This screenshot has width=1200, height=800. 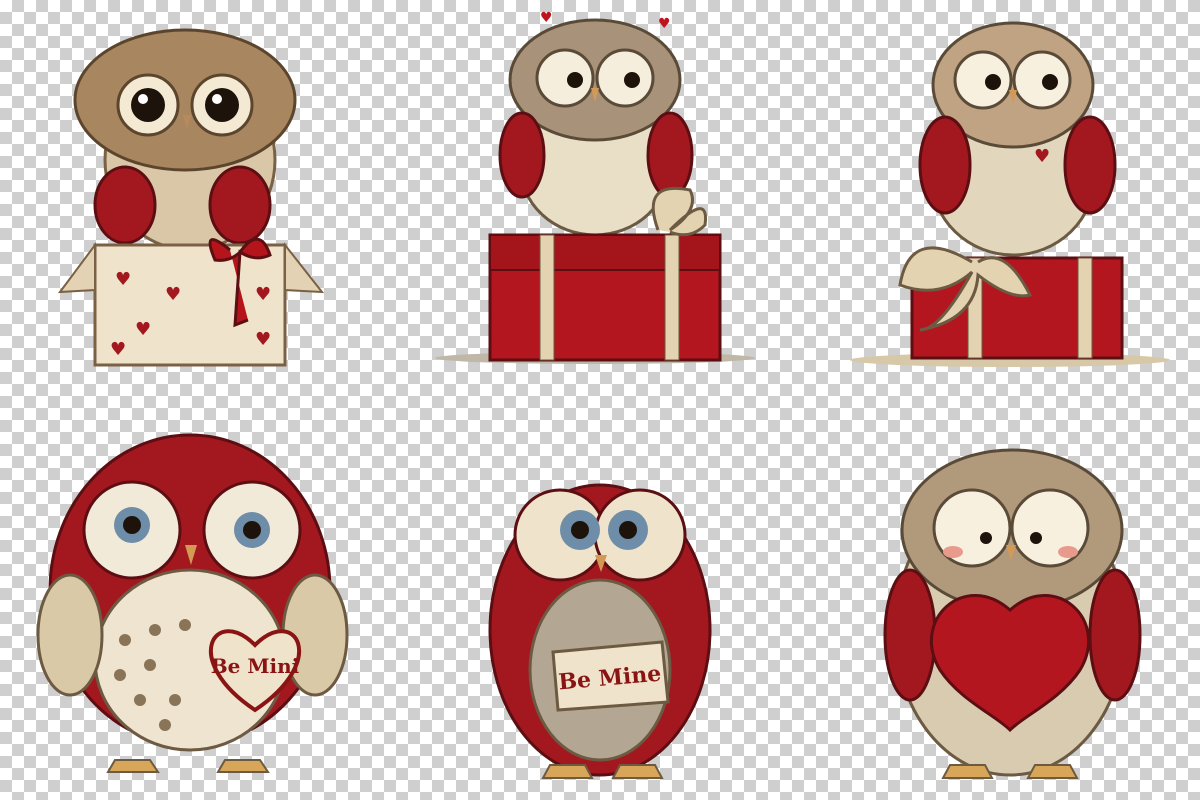 I want to click on owl-on-red-gift-icon: ♥ ♥, so click(x=595, y=187).